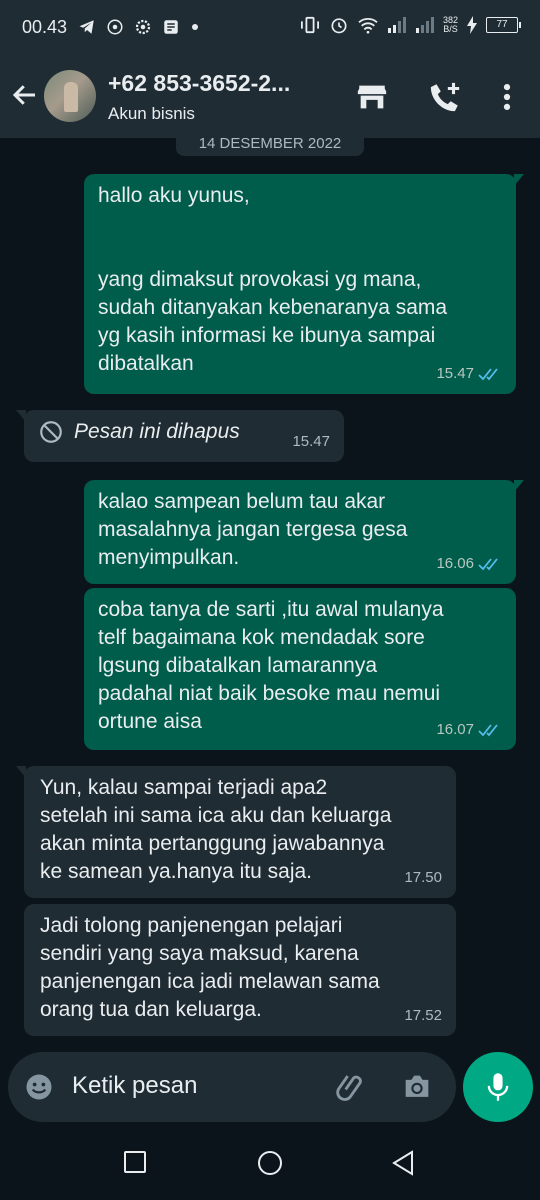  What do you see at coordinates (134, 1086) in the screenshot?
I see `message-input: Ketik pesan` at bounding box center [134, 1086].